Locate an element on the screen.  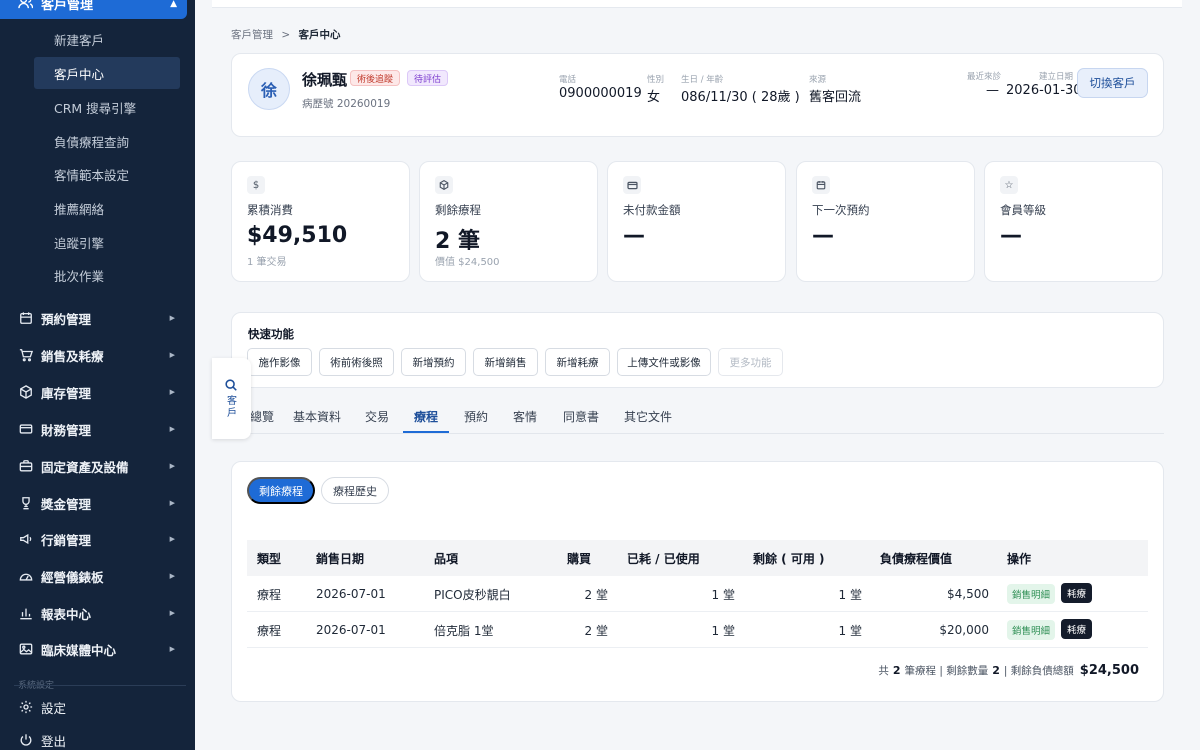
sidebar-item-customer-center: 客戶中心 is located at coordinates (107, 73).